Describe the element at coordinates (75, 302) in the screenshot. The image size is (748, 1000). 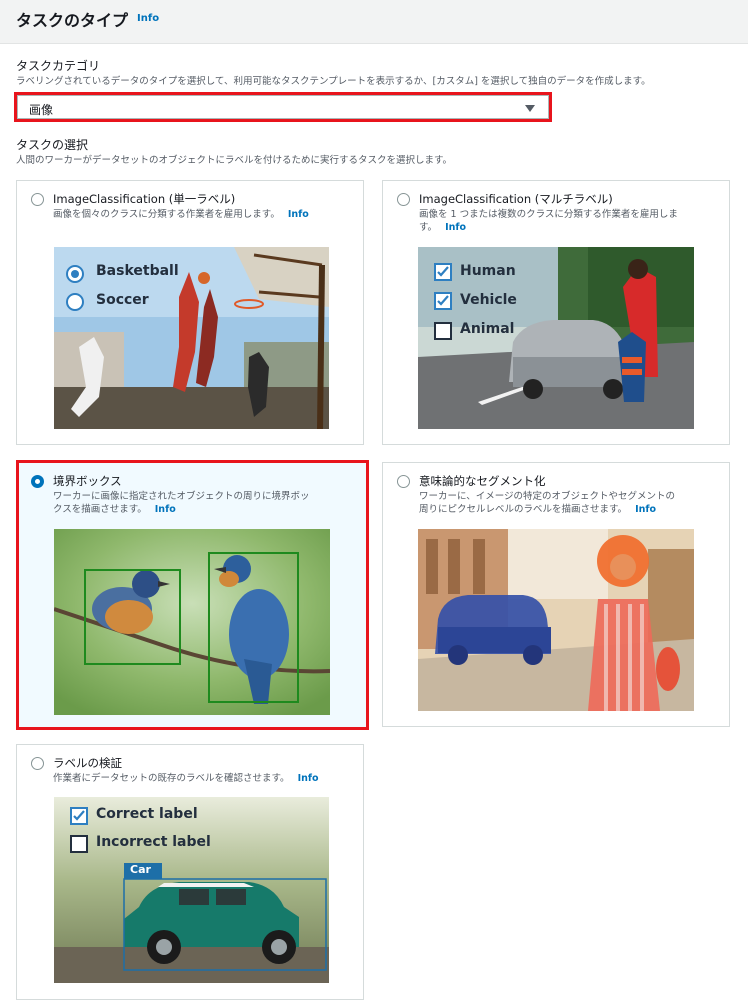
I see `soccer-radio-icon` at that location.